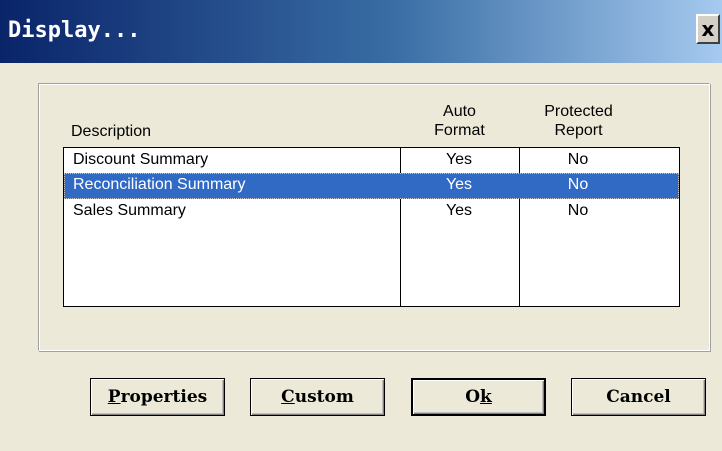 The width and height of the screenshot is (722, 451). Describe the element at coordinates (371, 186) in the screenshot. I see `table-row-selected: Reconciliation Summary Yes No` at that location.